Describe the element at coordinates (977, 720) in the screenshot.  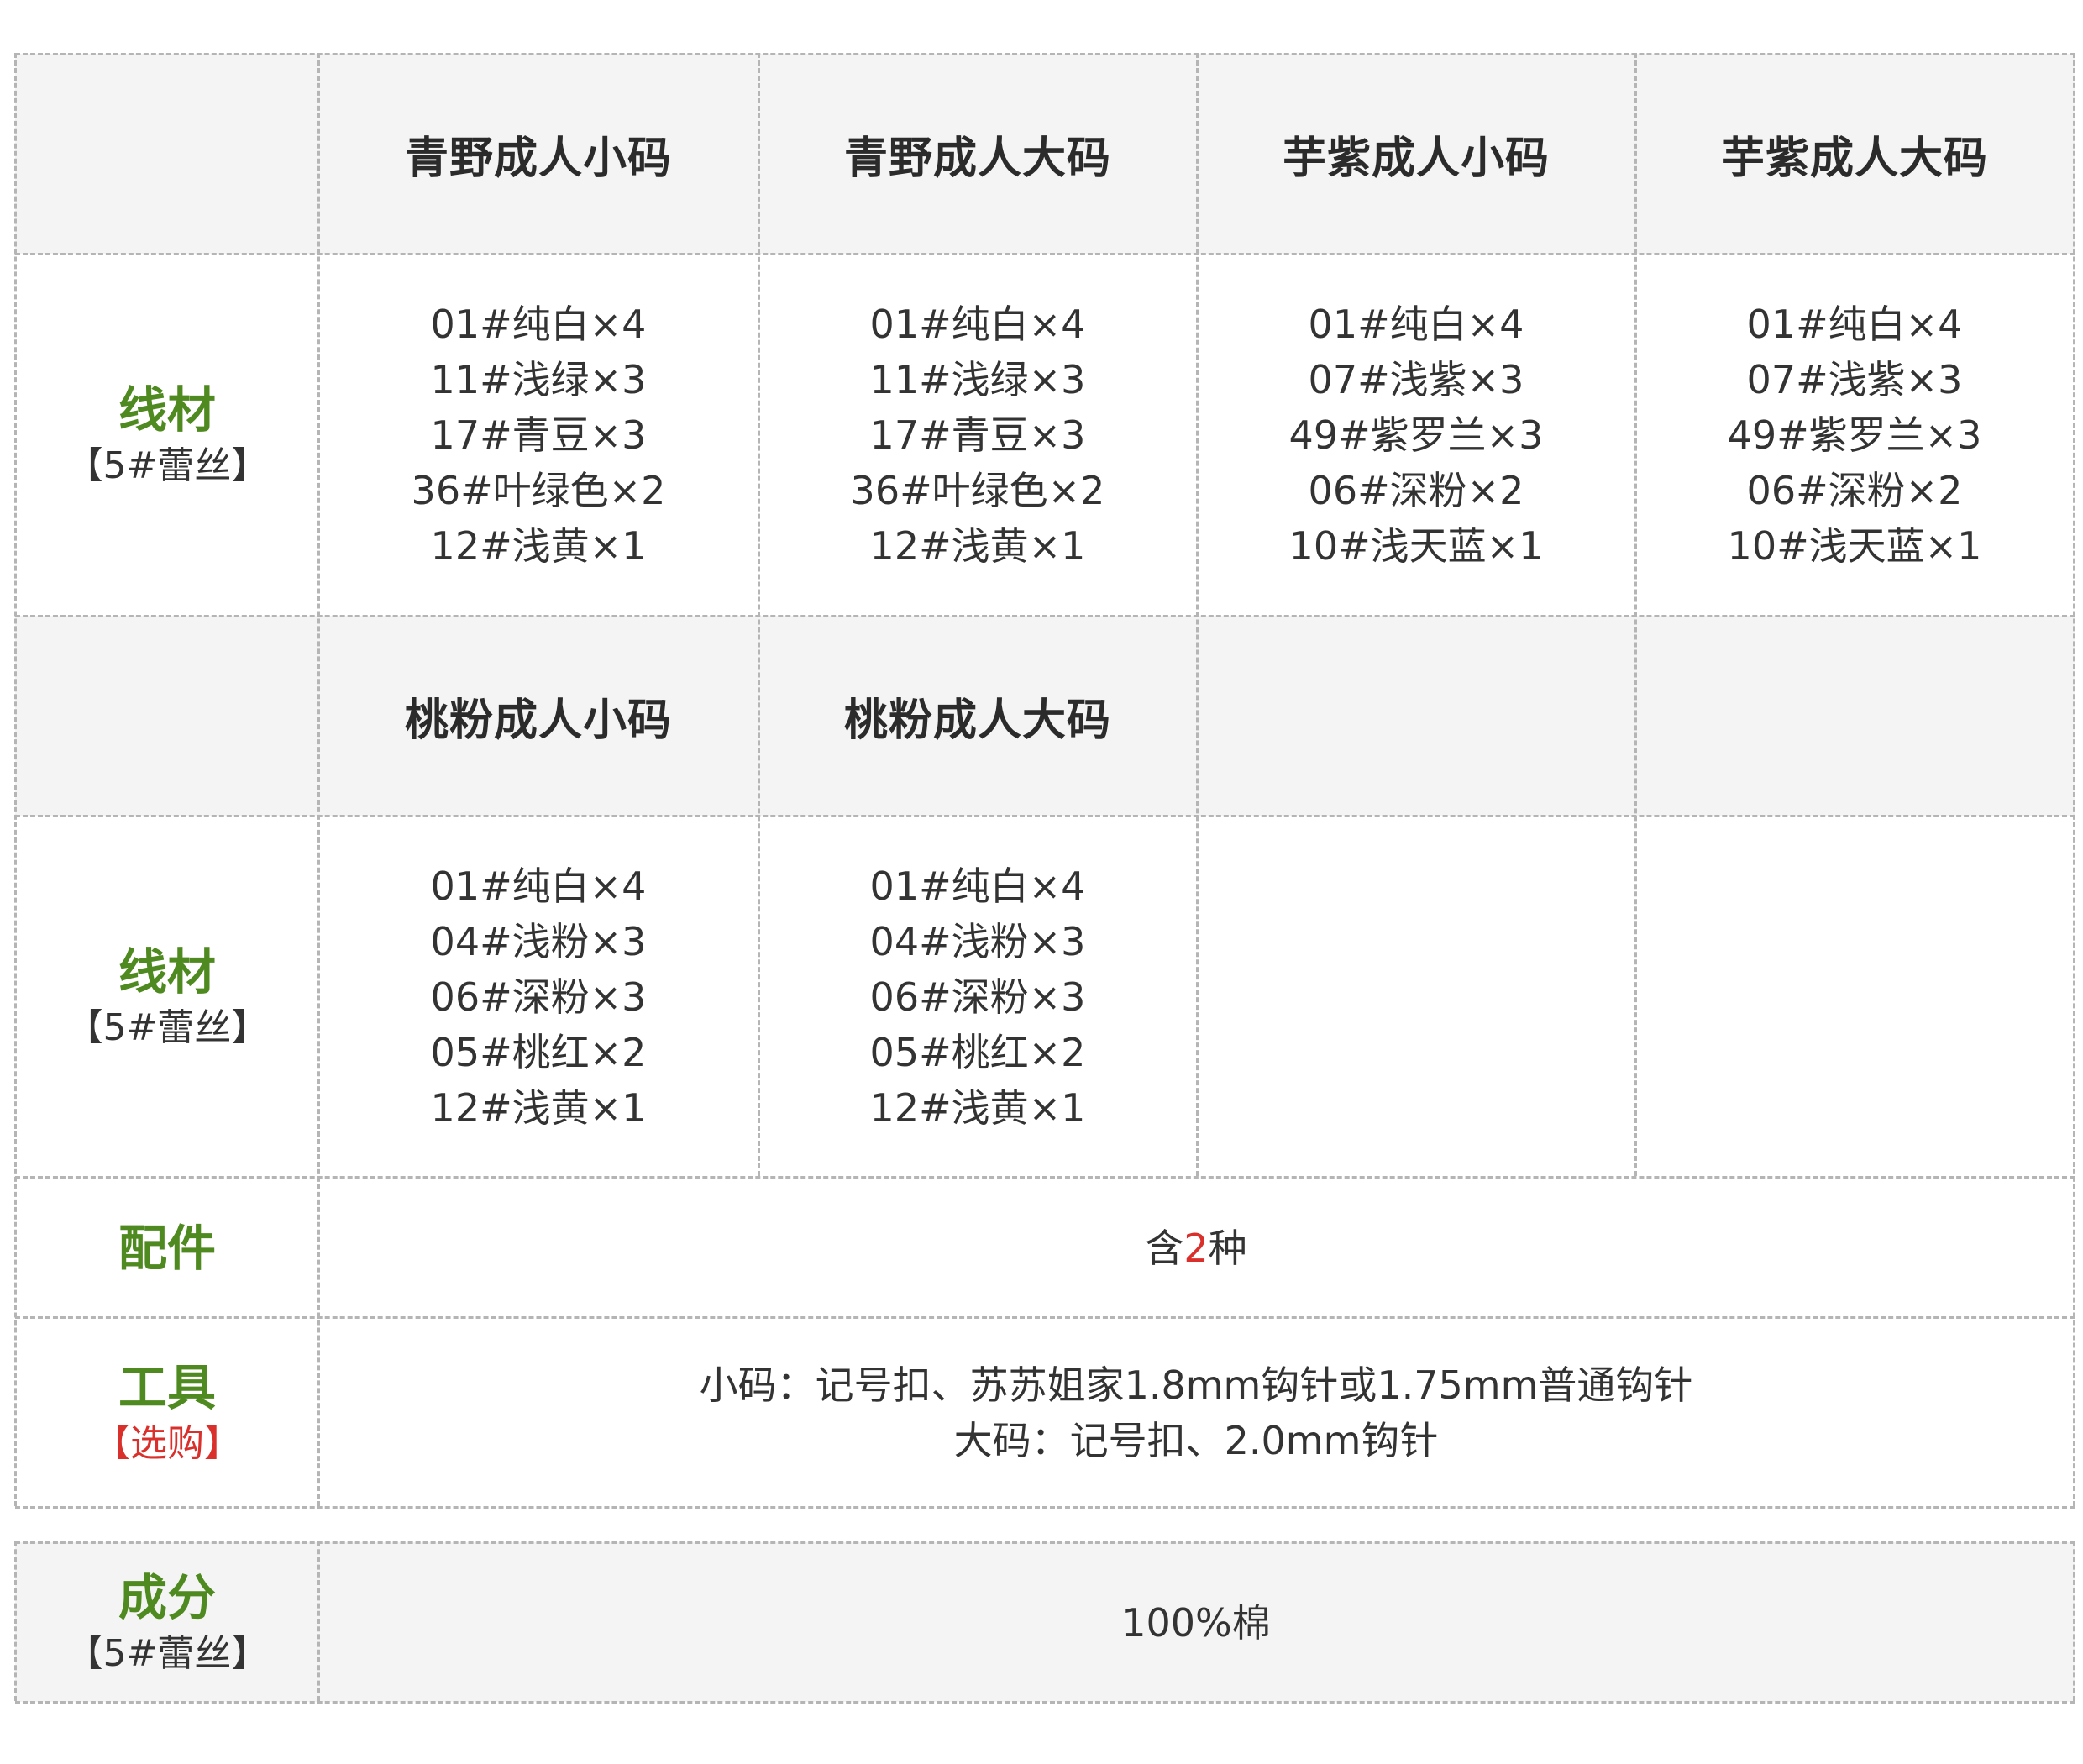
I see `column-title: 桃粉成人大码` at that location.